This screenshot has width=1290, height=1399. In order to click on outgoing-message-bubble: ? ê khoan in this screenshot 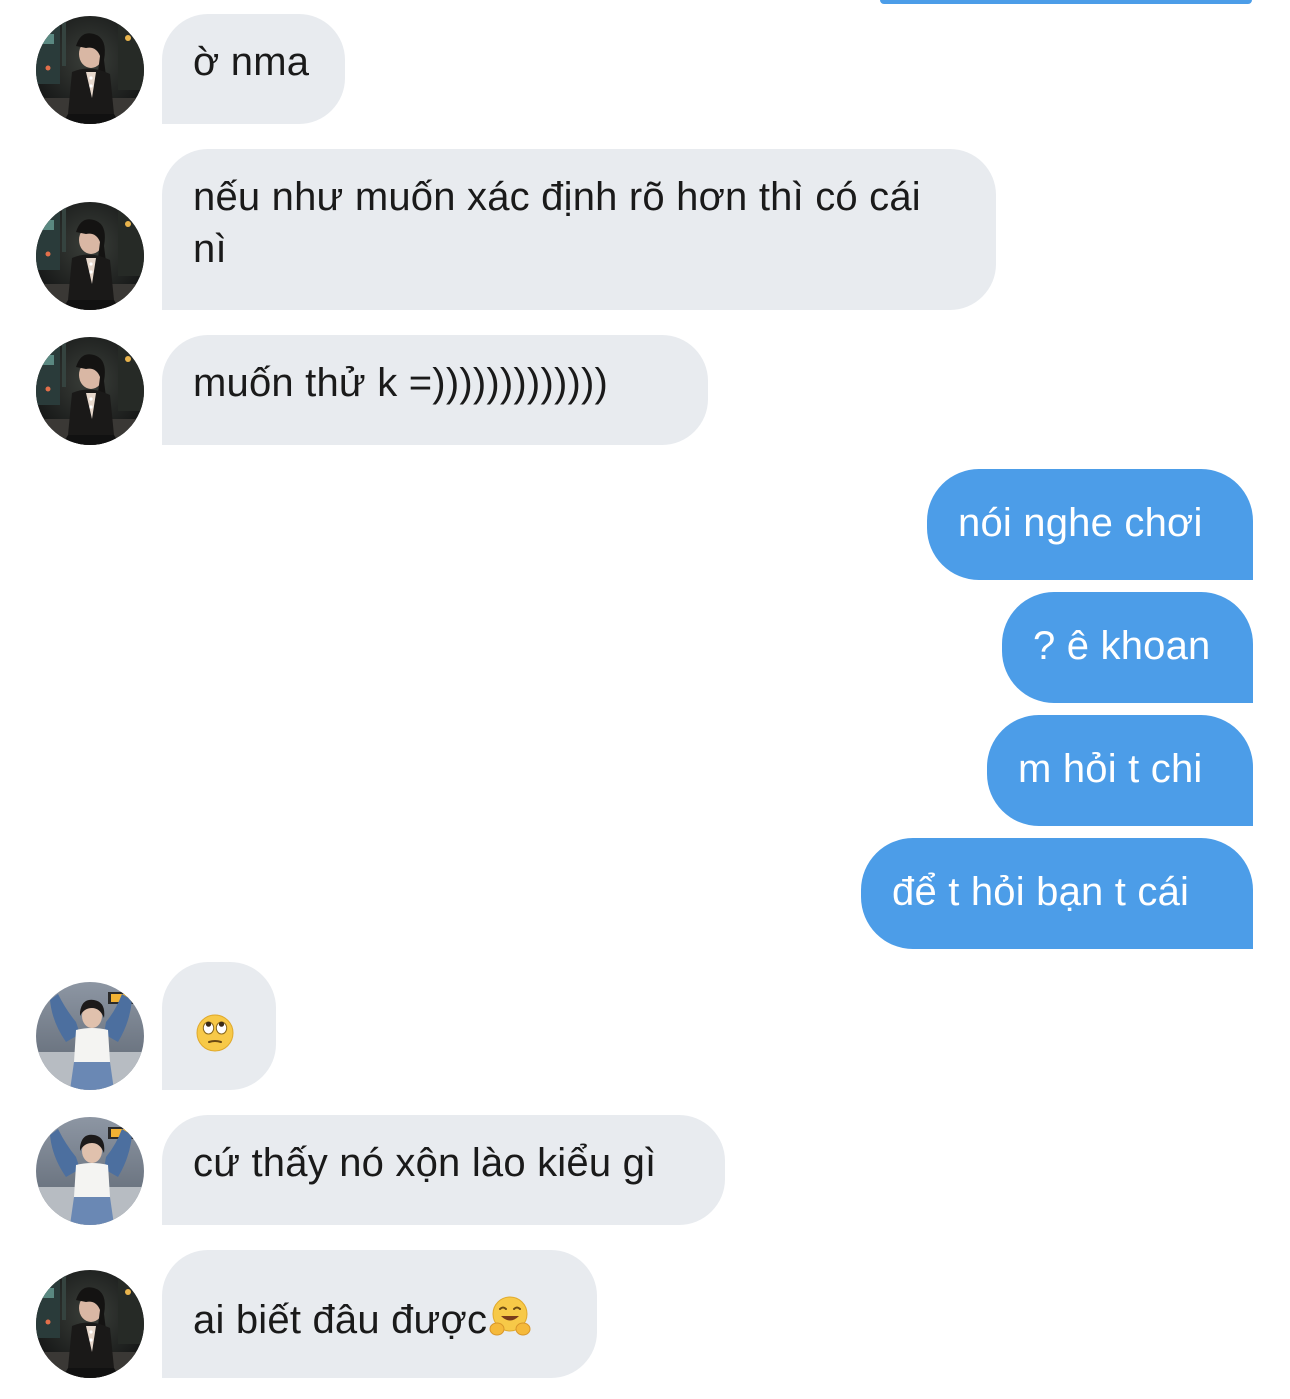, I will do `click(1127, 647)`.